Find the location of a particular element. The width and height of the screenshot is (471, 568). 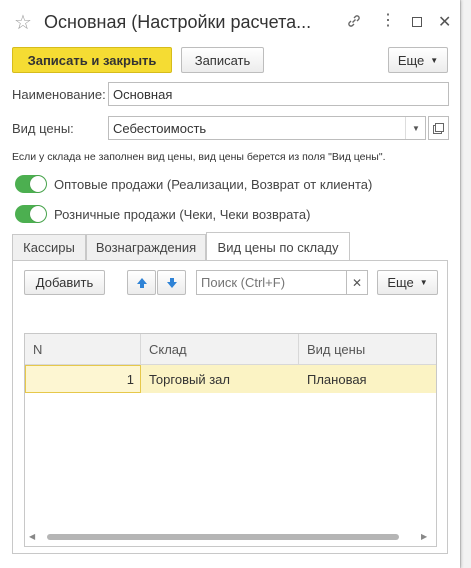

retail-label: Розничные продажи (Чеки, Чеки возврата) is located at coordinates (182, 214).